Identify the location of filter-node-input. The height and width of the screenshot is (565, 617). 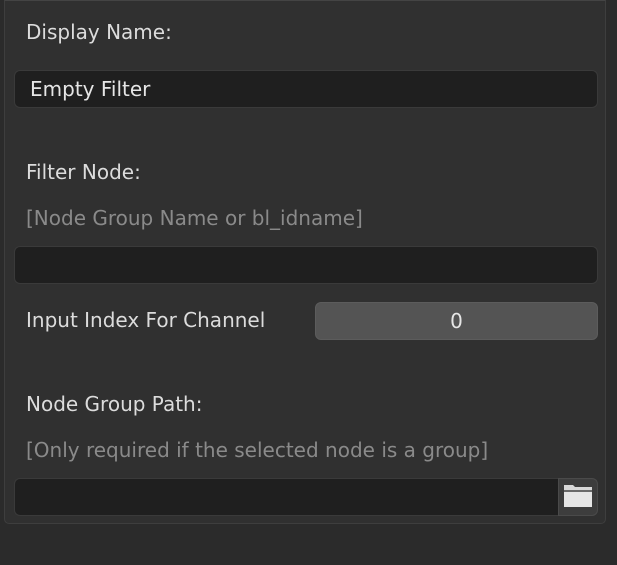
(306, 265).